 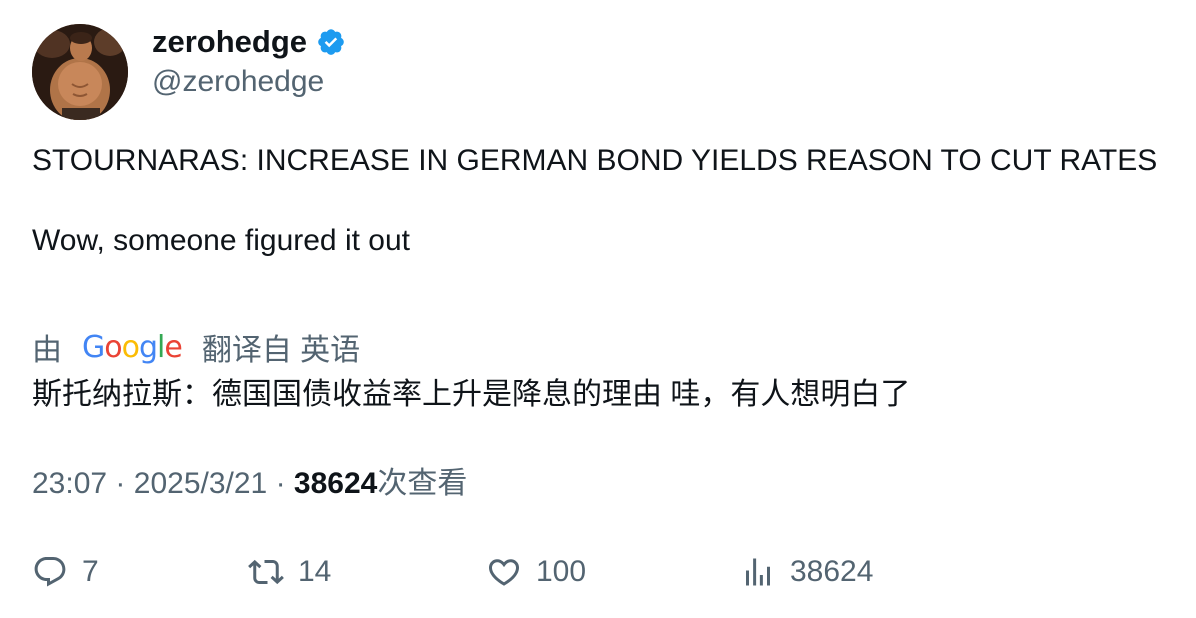 What do you see at coordinates (504, 572) in the screenshot?
I see `heart-icon` at bounding box center [504, 572].